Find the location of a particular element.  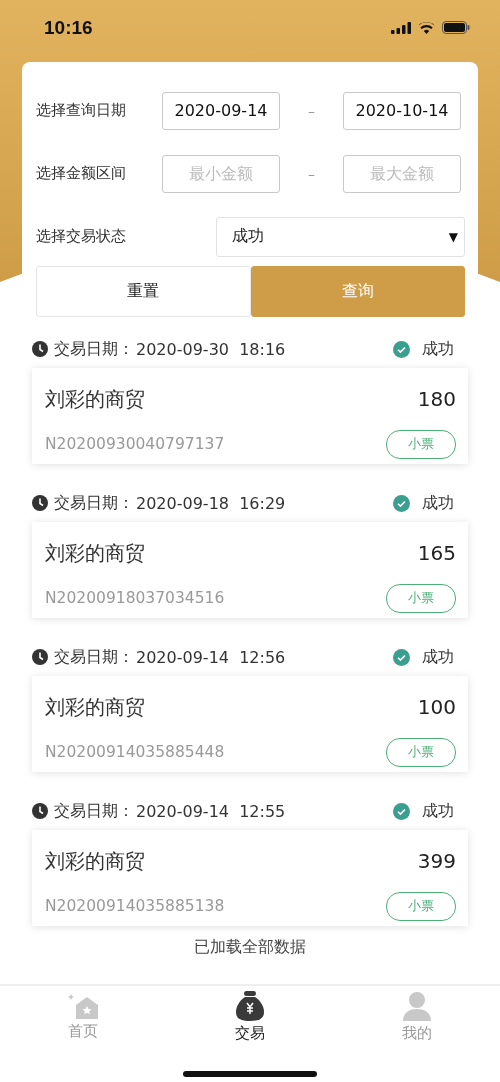

reset-button: 重置 is located at coordinates (143, 291).